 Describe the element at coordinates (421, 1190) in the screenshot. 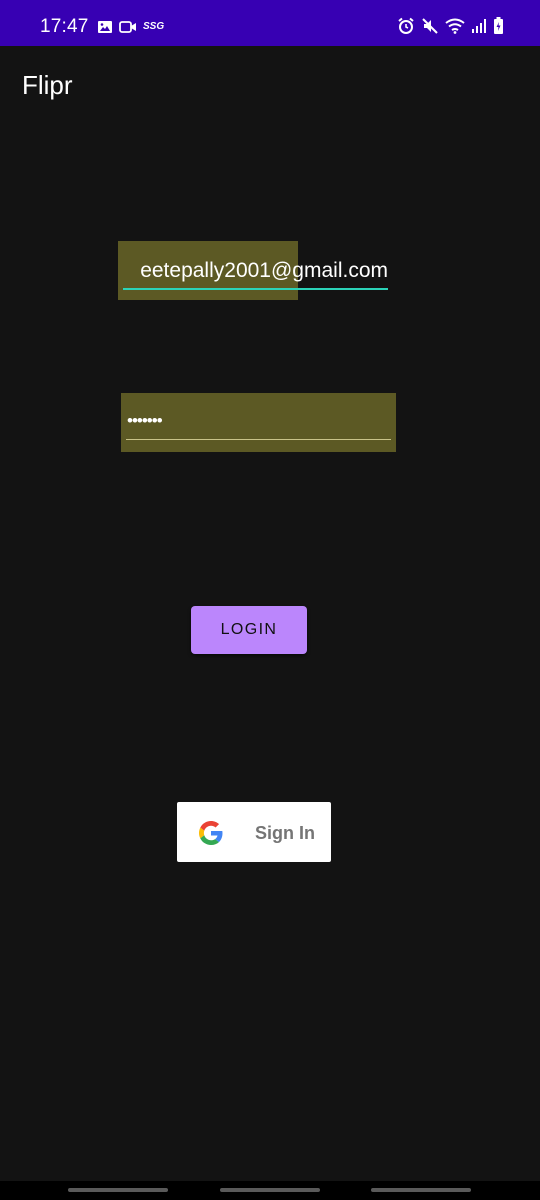

I see `back-button` at that location.